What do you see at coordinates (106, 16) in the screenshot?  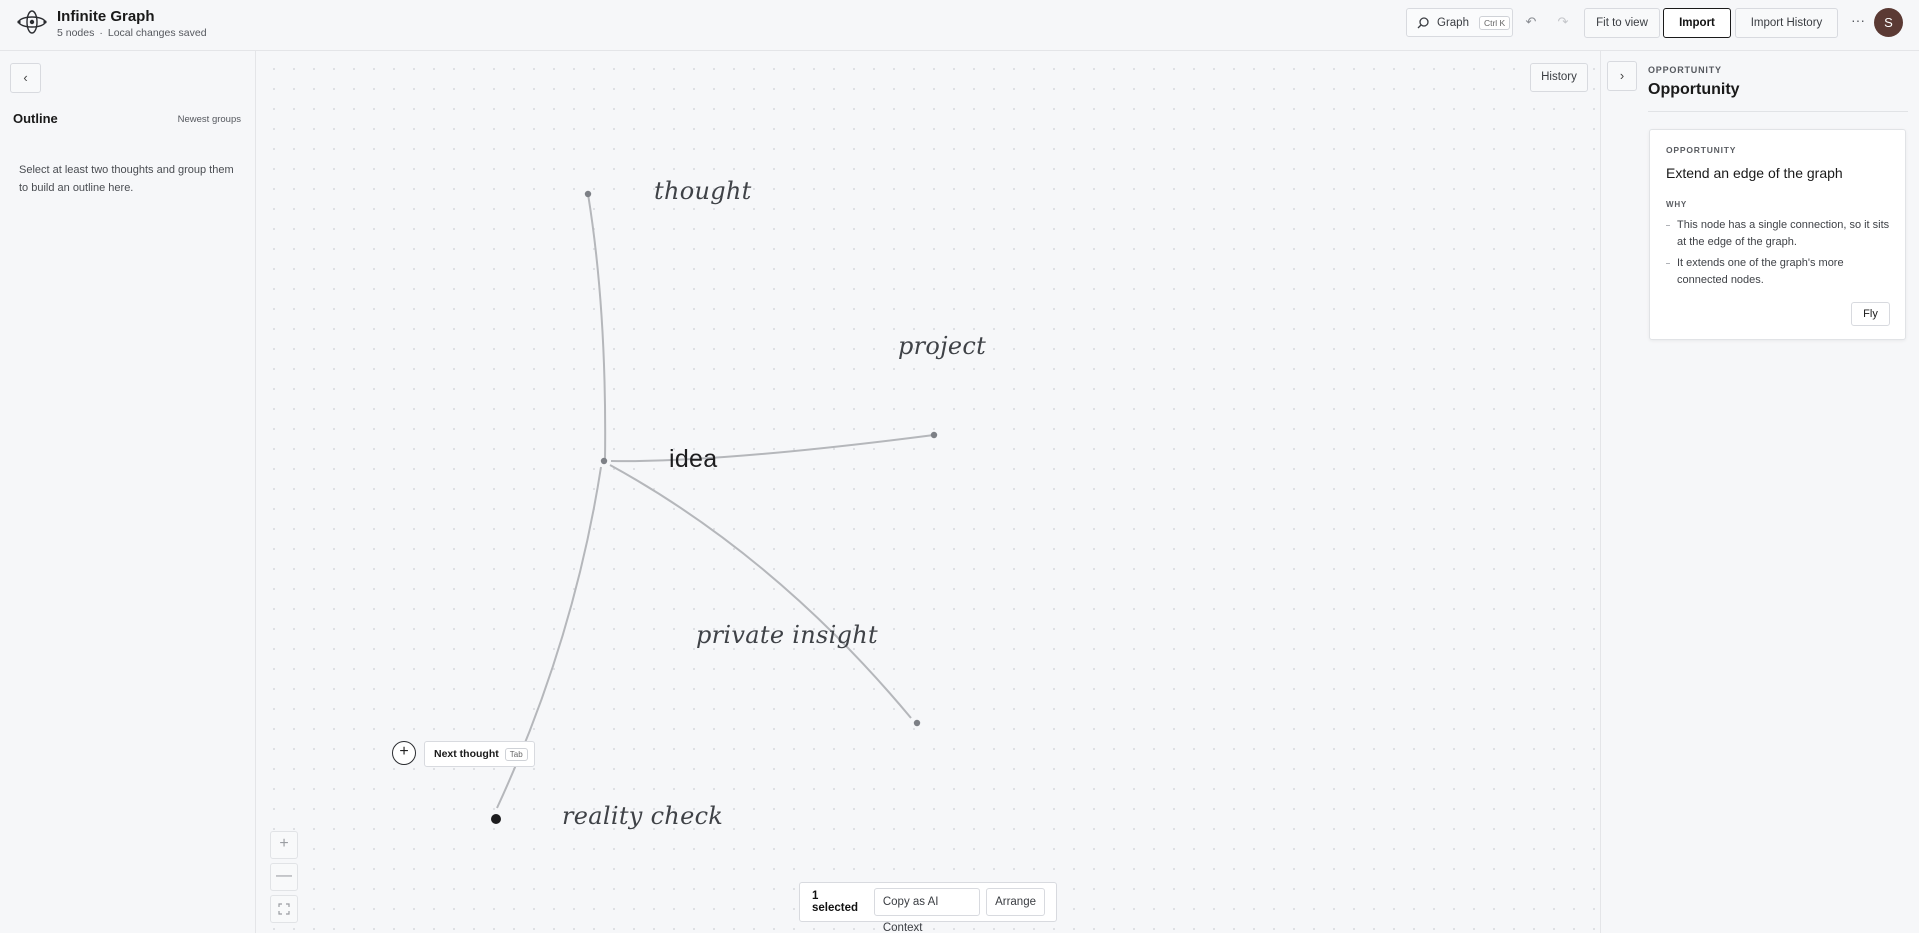 I see `app-title: Infinite Graph` at bounding box center [106, 16].